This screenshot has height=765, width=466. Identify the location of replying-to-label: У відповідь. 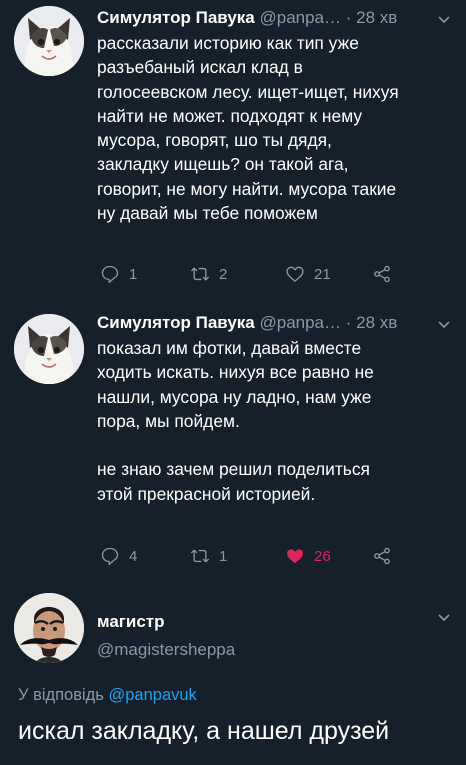
(63, 695).